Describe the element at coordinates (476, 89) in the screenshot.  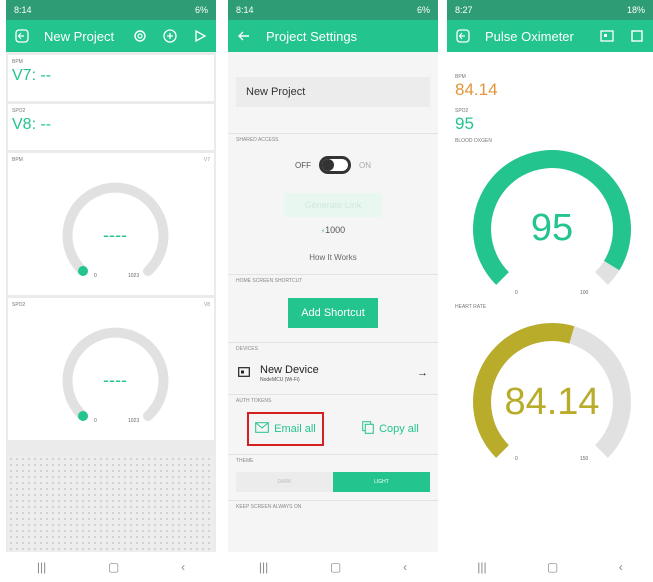
I see `bpm-value: 84.14` at that location.